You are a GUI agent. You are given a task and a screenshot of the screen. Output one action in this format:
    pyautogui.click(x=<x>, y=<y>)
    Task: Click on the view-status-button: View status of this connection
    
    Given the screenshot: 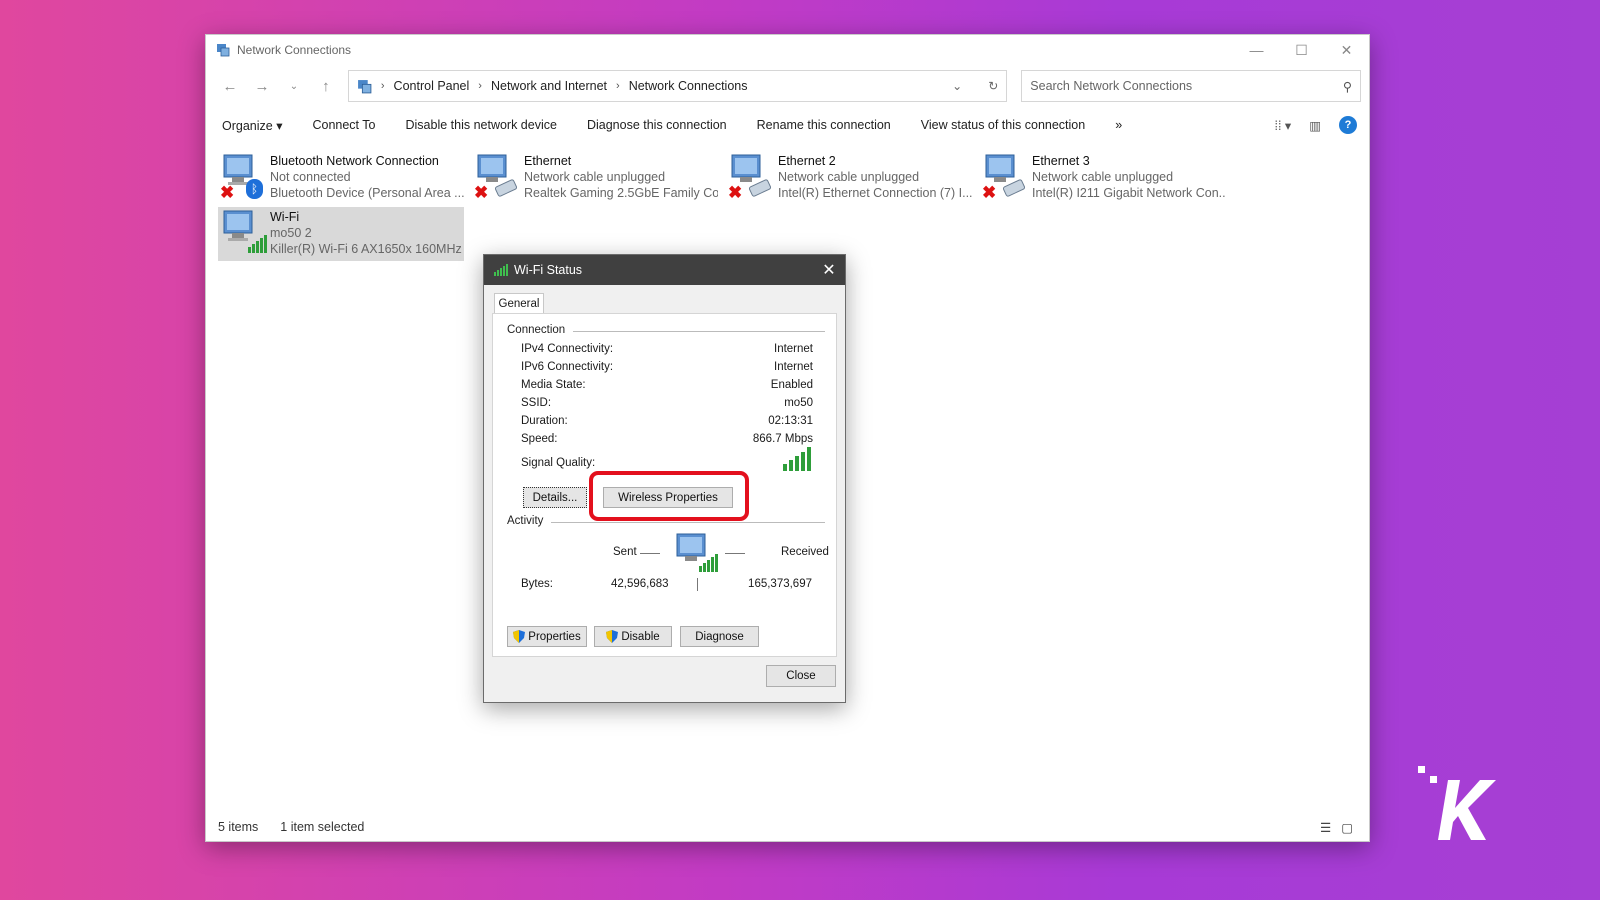 What is the action you would take?
    pyautogui.click(x=1003, y=125)
    